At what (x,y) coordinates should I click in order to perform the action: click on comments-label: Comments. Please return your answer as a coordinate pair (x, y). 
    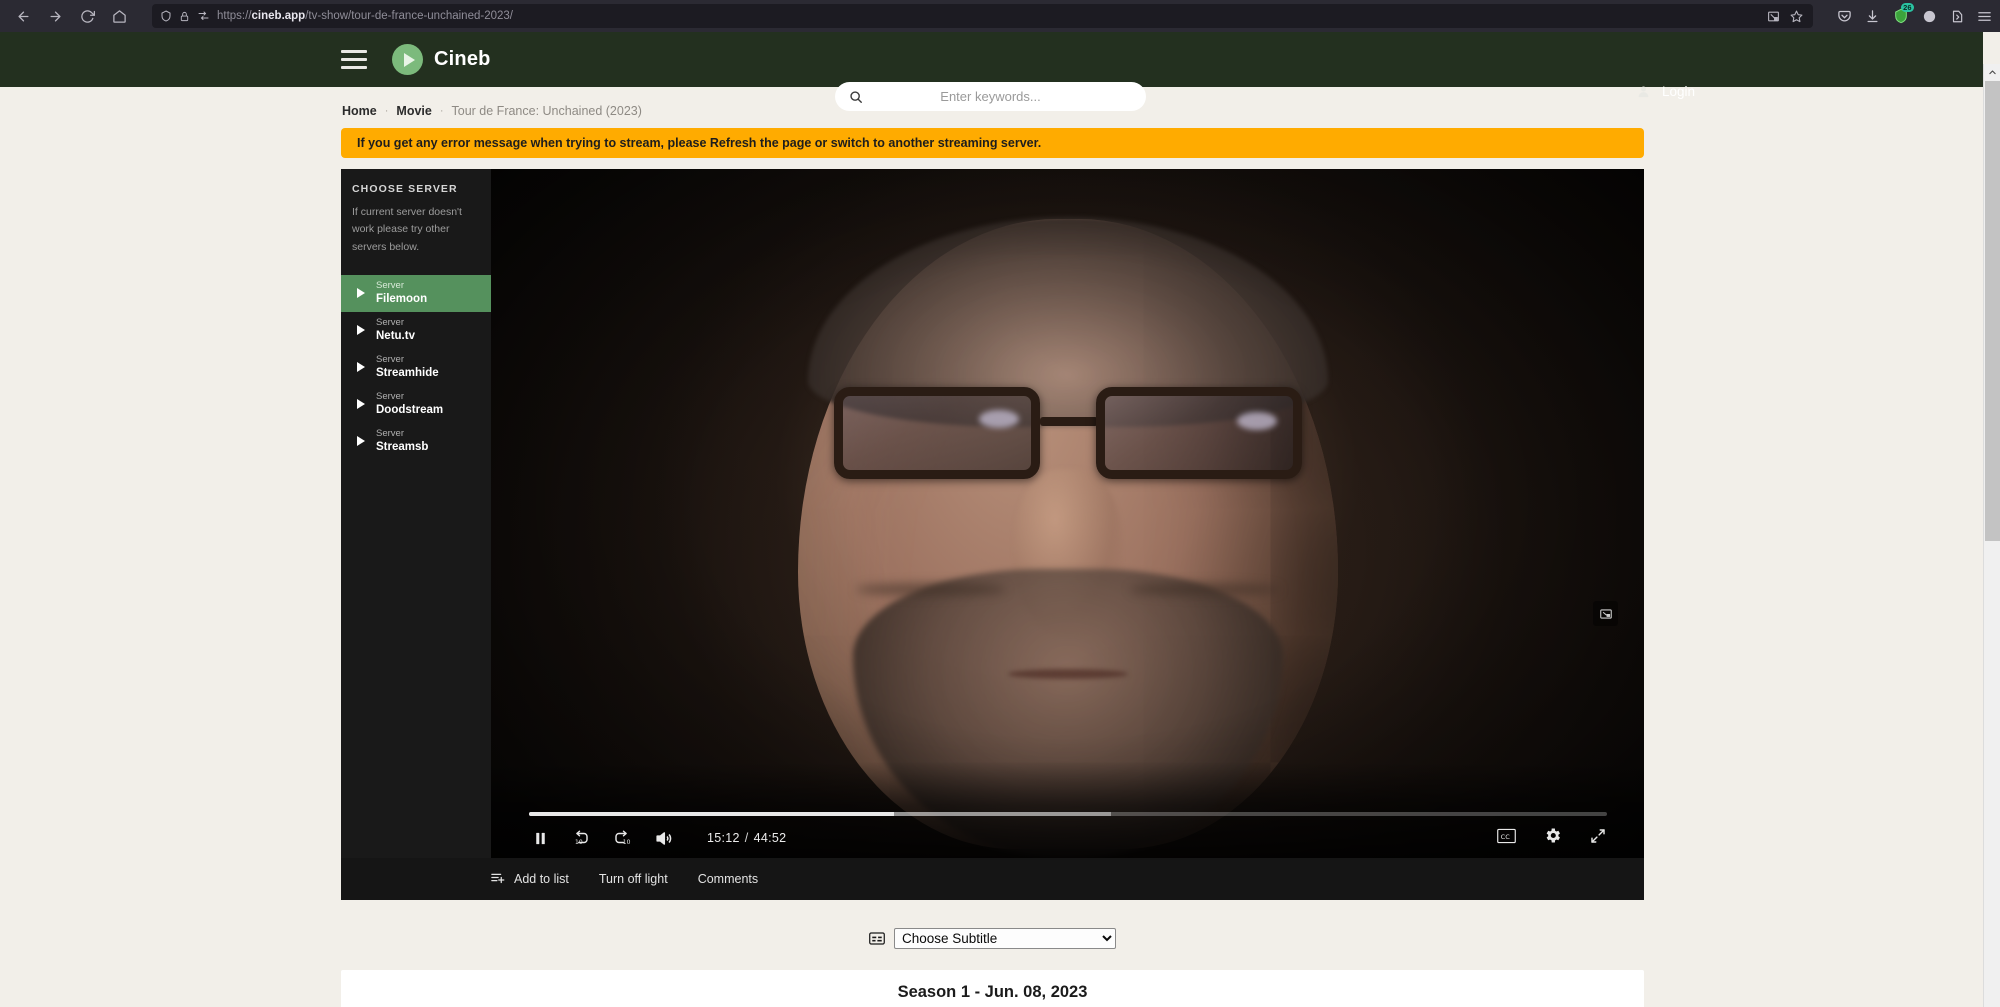
    Looking at the image, I should click on (728, 879).